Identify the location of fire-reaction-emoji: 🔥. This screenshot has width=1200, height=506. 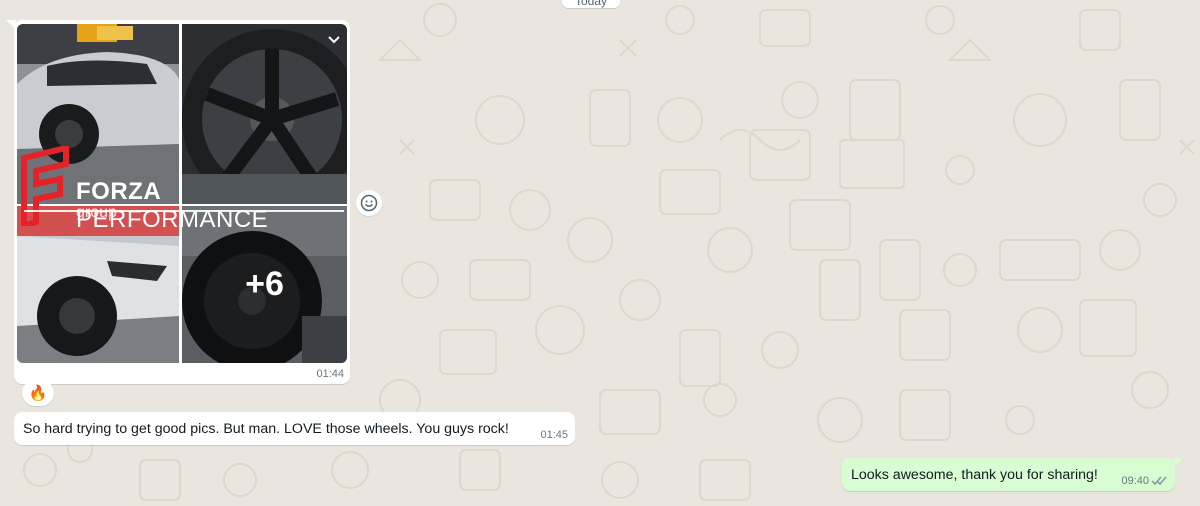
(38, 393).